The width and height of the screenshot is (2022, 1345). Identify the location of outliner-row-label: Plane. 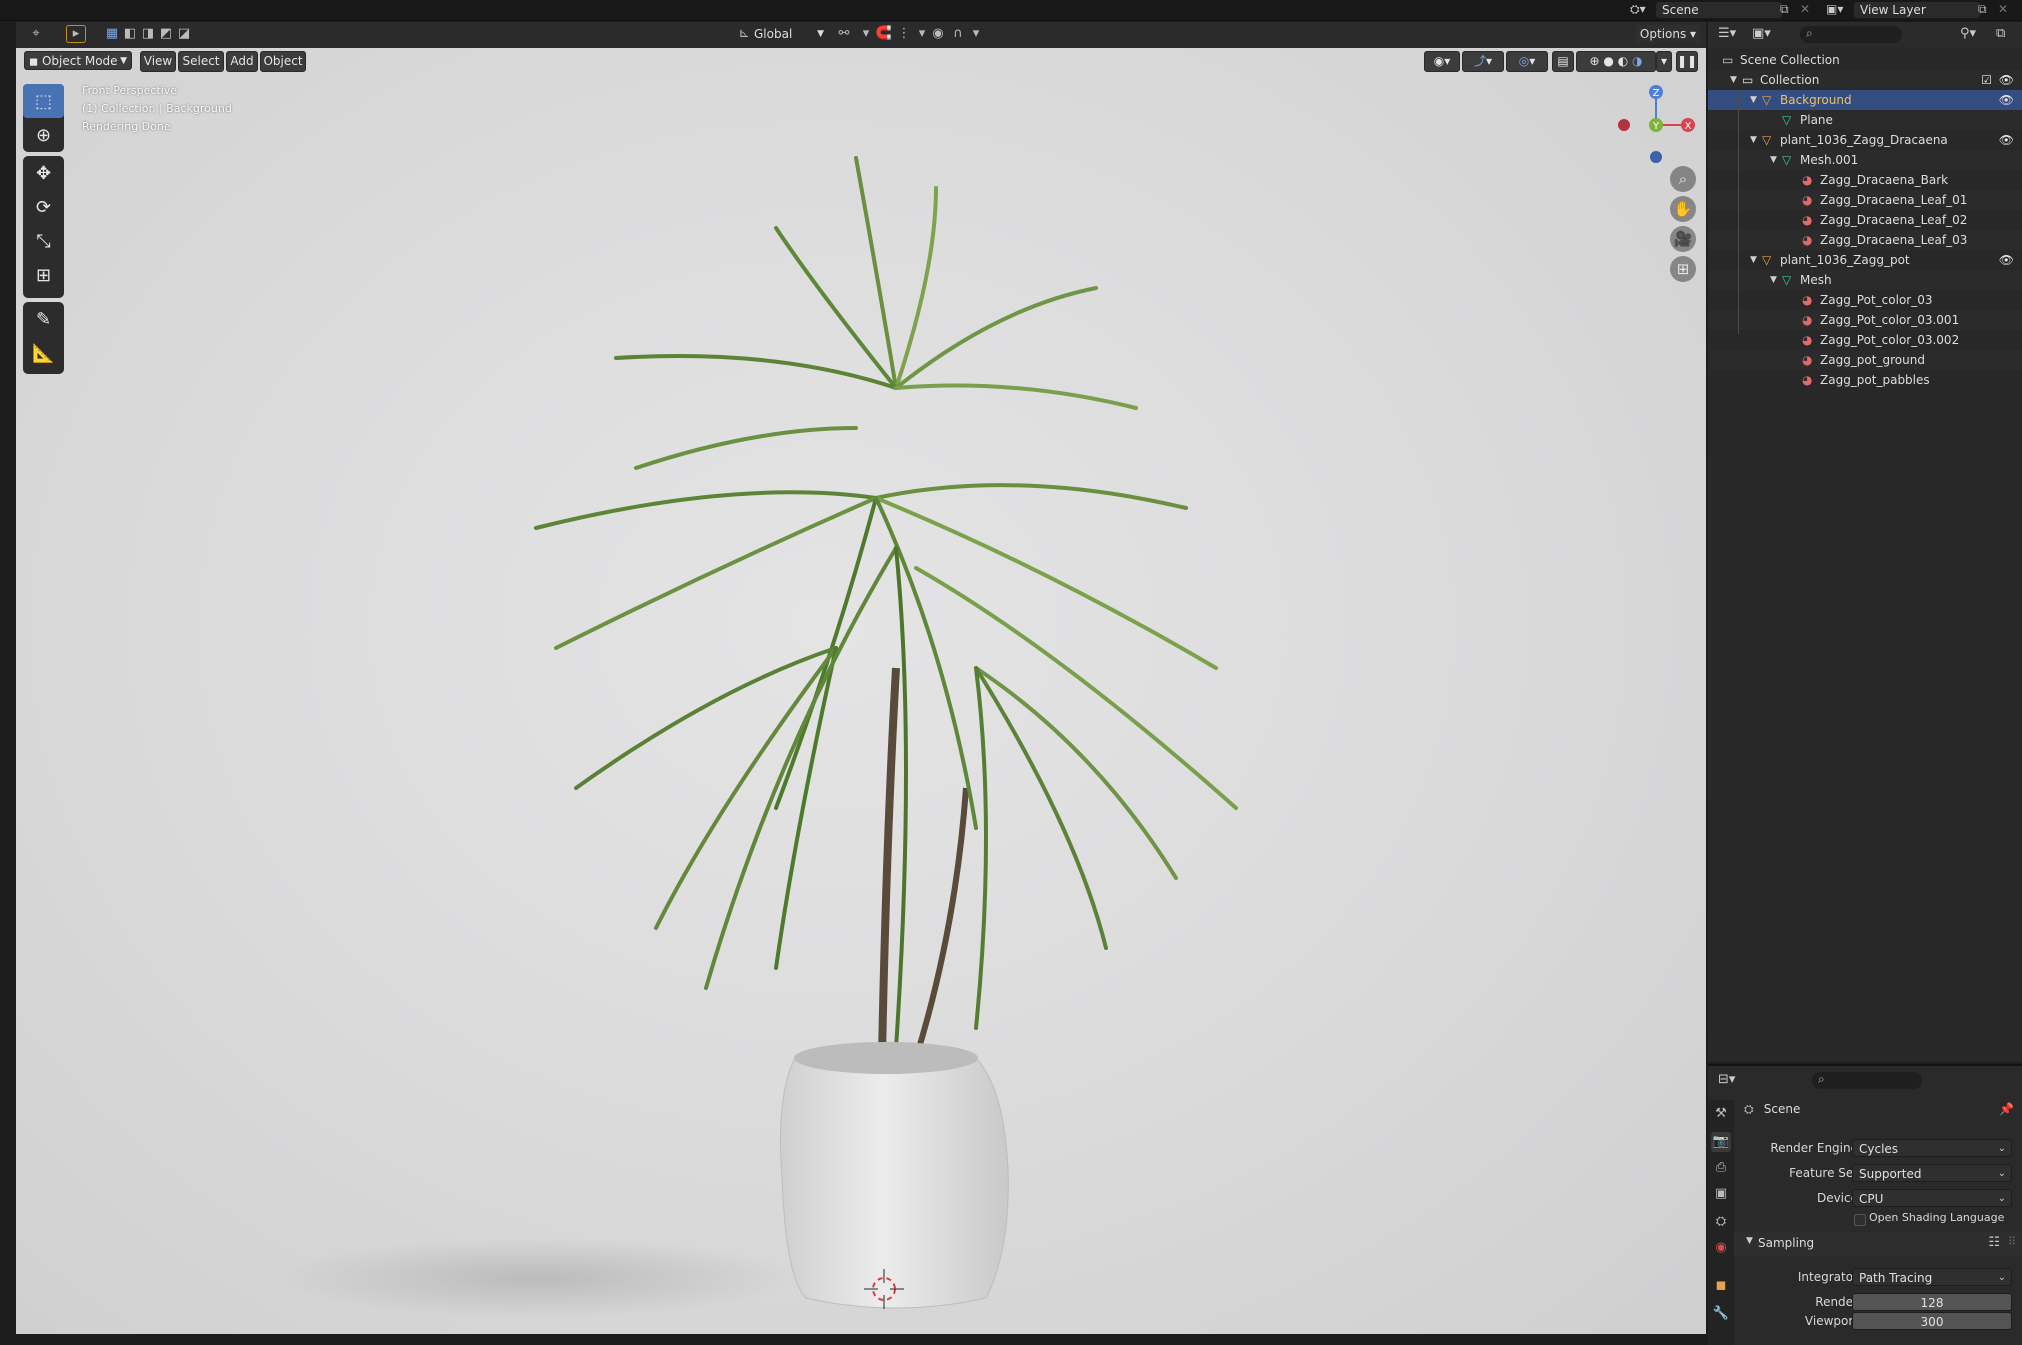
(1816, 120).